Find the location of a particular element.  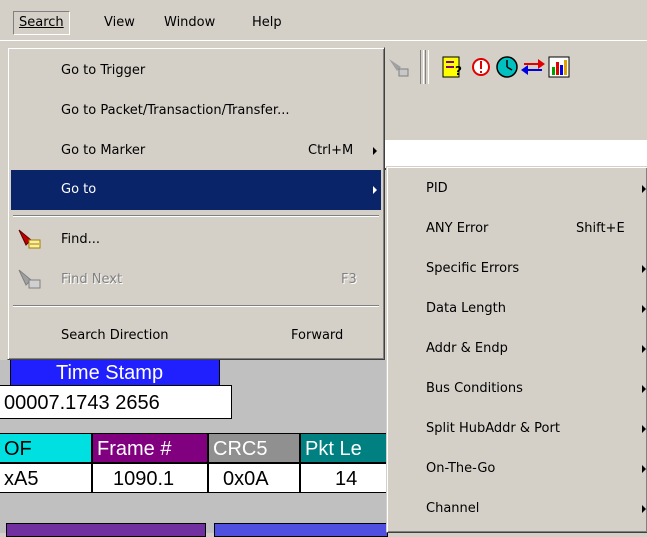

menu-item-label: On-The-Go is located at coordinates (461, 468).